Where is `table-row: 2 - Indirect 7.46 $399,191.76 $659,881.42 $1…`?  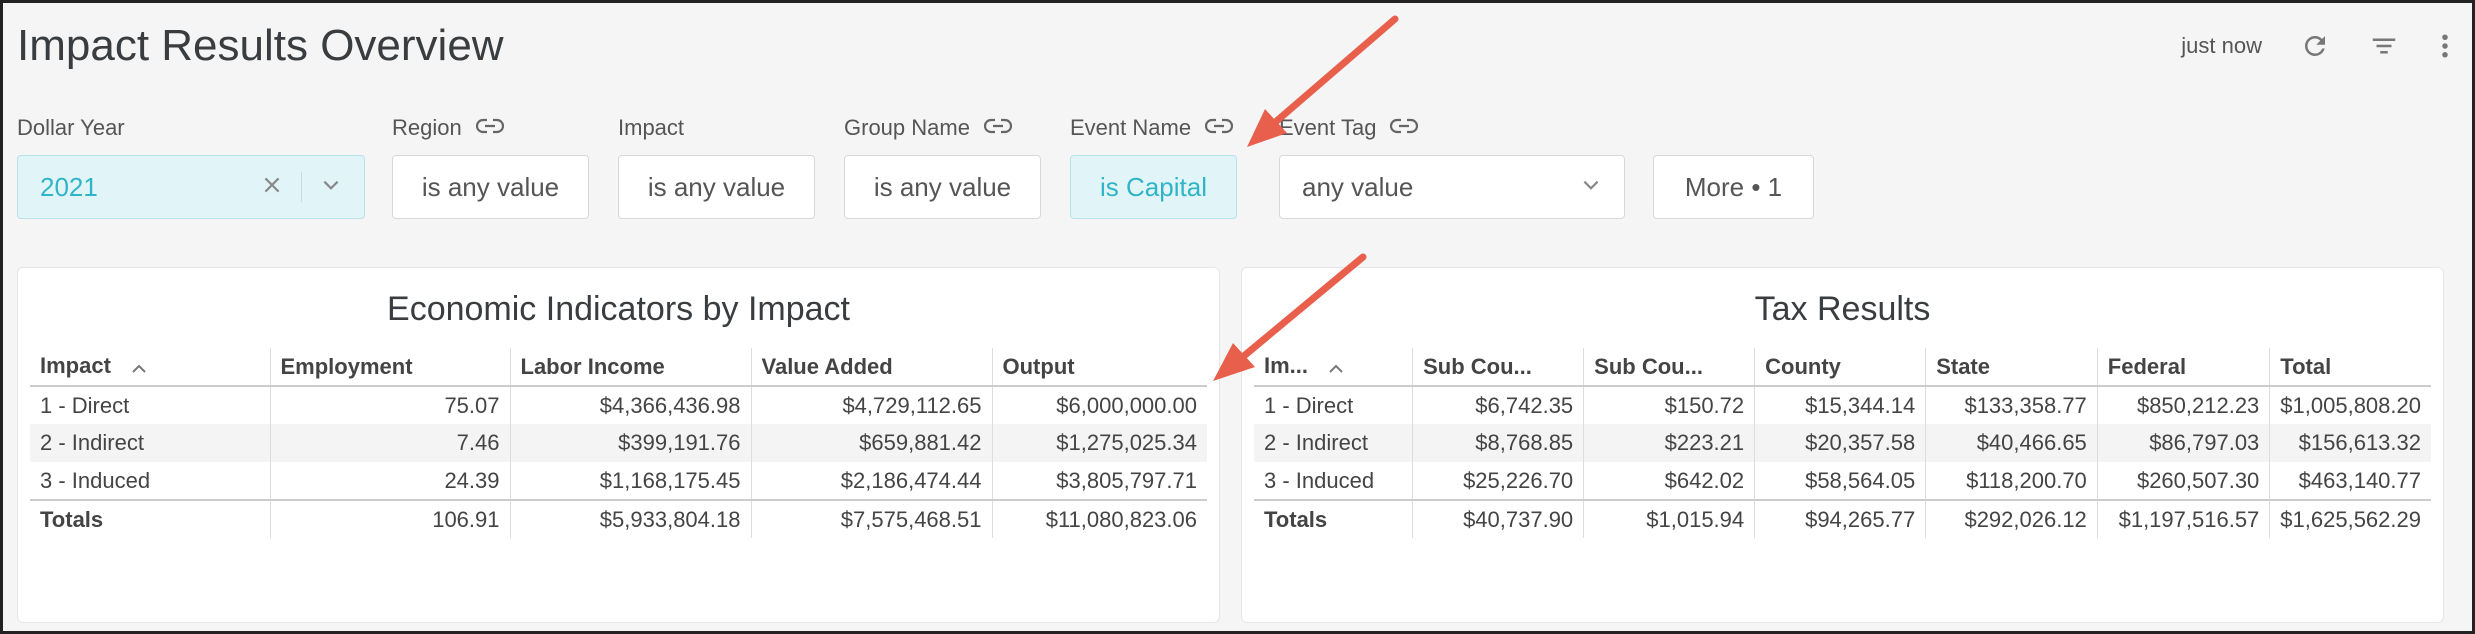 table-row: 2 - Indirect 7.46 $399,191.76 $659,881.42 $1… is located at coordinates (618, 443).